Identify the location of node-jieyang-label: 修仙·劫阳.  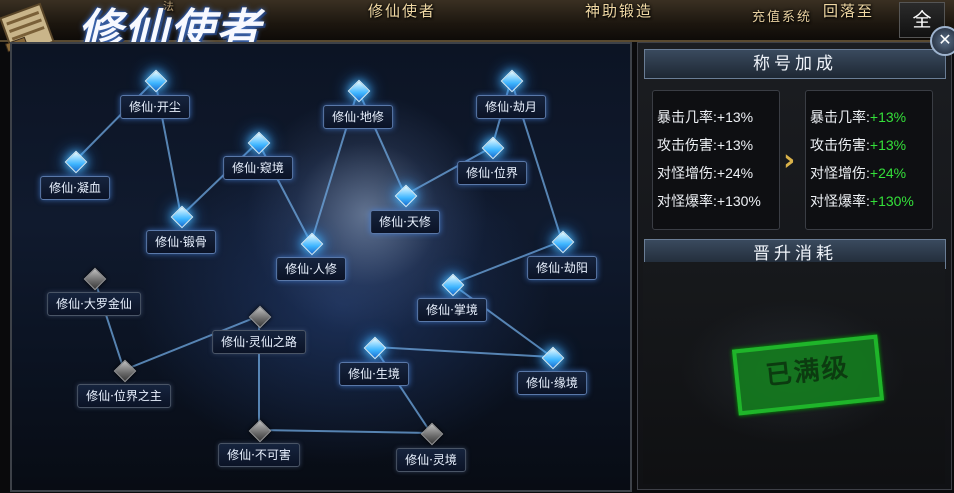
(562, 268).